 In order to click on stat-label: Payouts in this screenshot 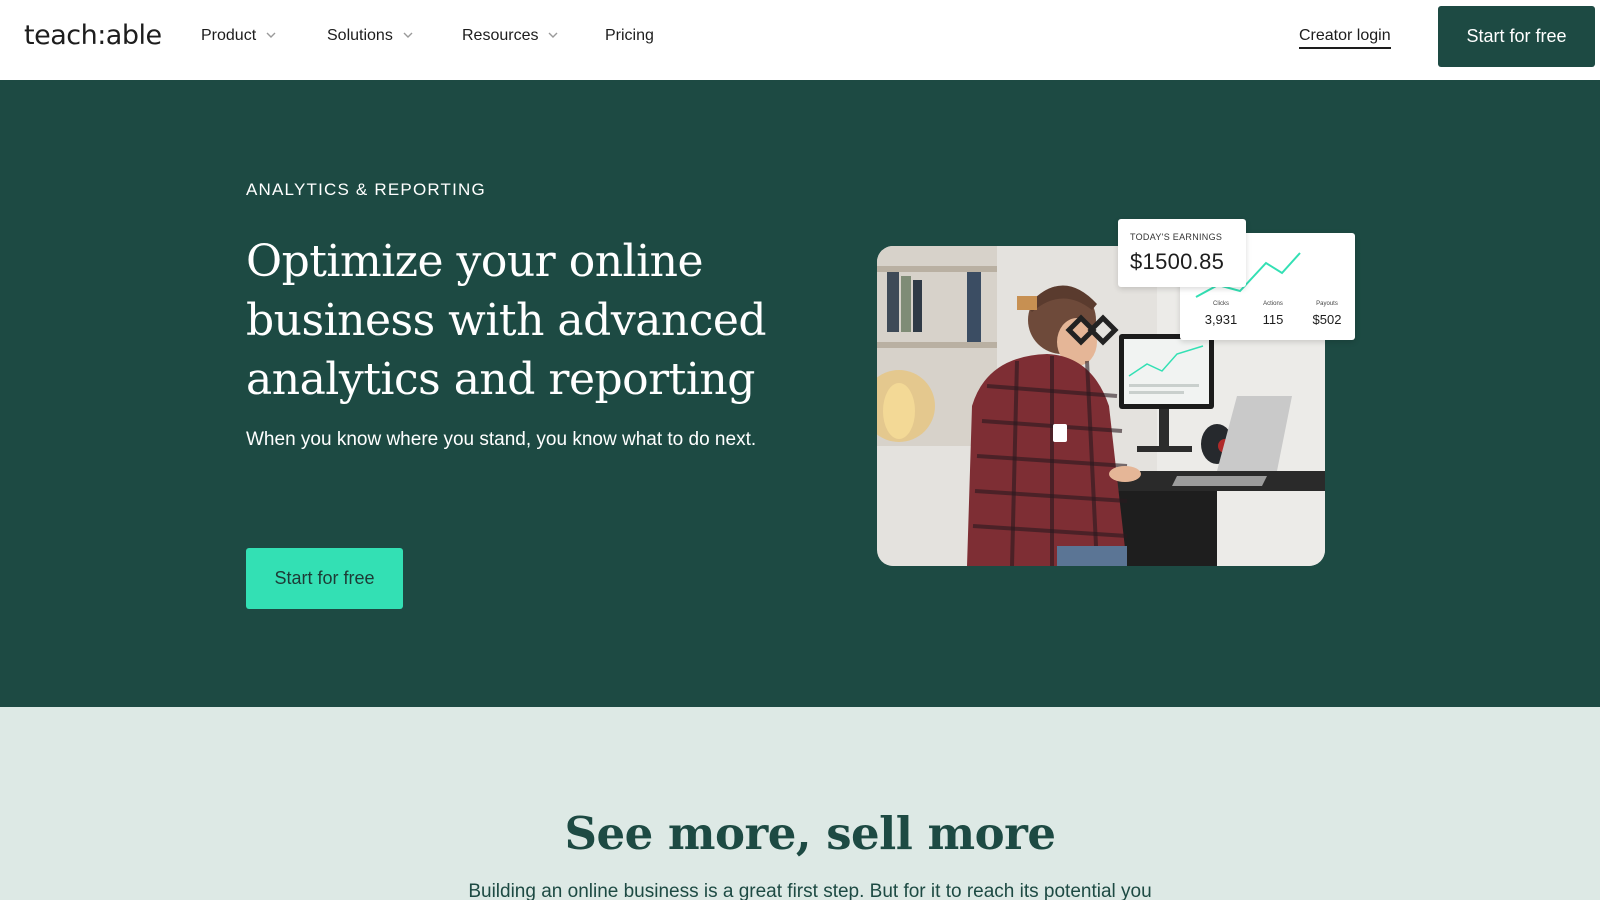, I will do `click(1327, 304)`.